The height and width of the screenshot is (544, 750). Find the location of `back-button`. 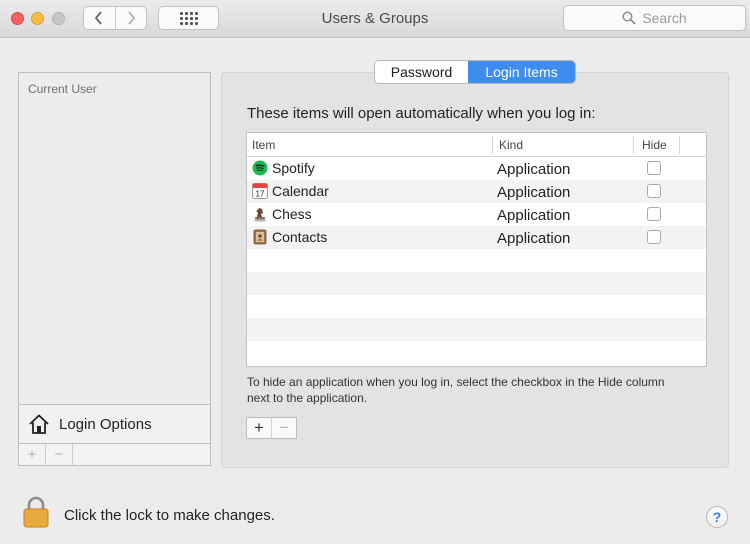

back-button is located at coordinates (99, 18).